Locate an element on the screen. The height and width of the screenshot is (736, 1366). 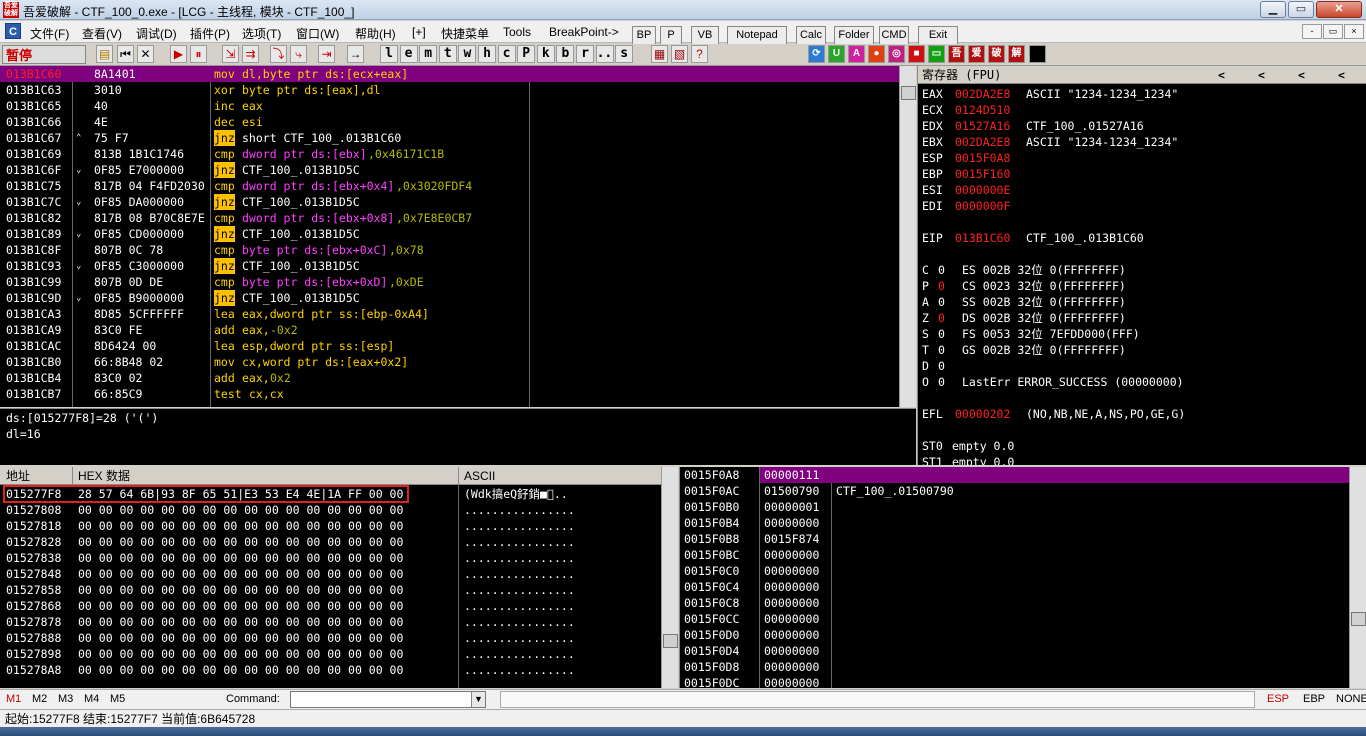
register-row: ESI 0000000E is located at coordinates (1142, 190).